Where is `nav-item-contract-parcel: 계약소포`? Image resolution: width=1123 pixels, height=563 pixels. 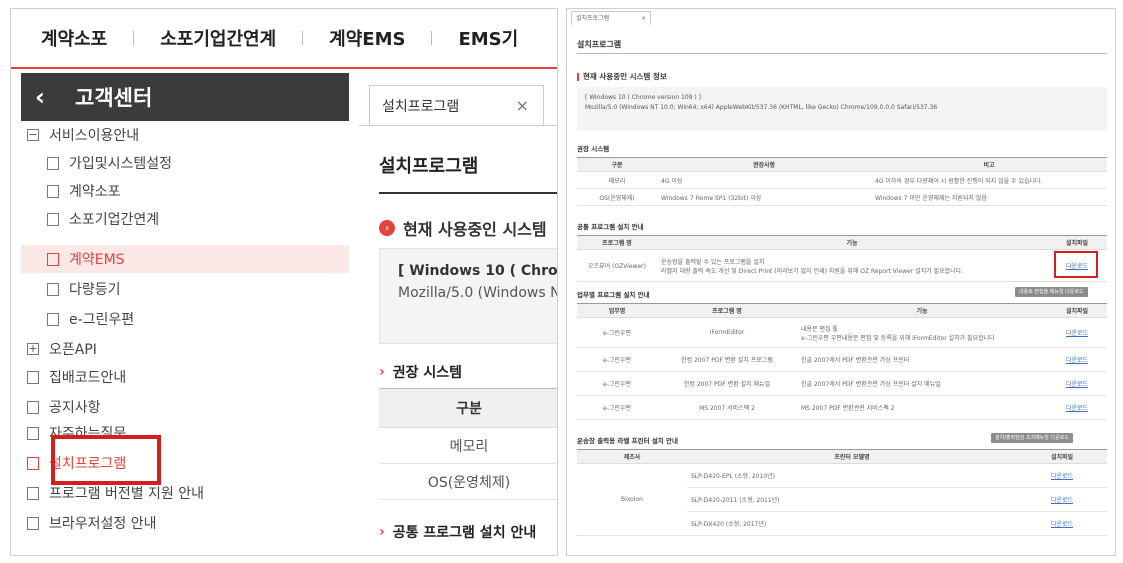 nav-item-contract-parcel: 계약소포 is located at coordinates (74, 38).